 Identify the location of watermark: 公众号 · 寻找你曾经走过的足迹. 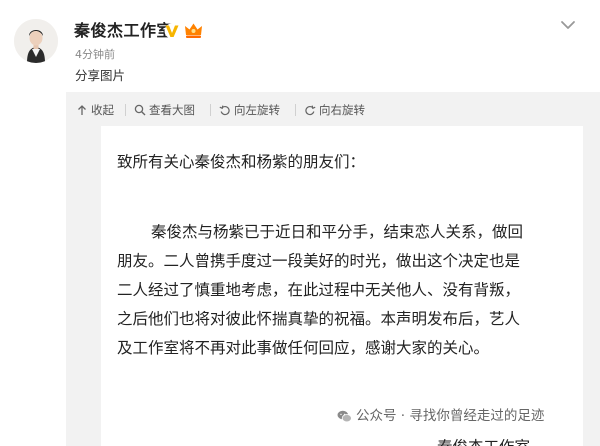
(440, 416).